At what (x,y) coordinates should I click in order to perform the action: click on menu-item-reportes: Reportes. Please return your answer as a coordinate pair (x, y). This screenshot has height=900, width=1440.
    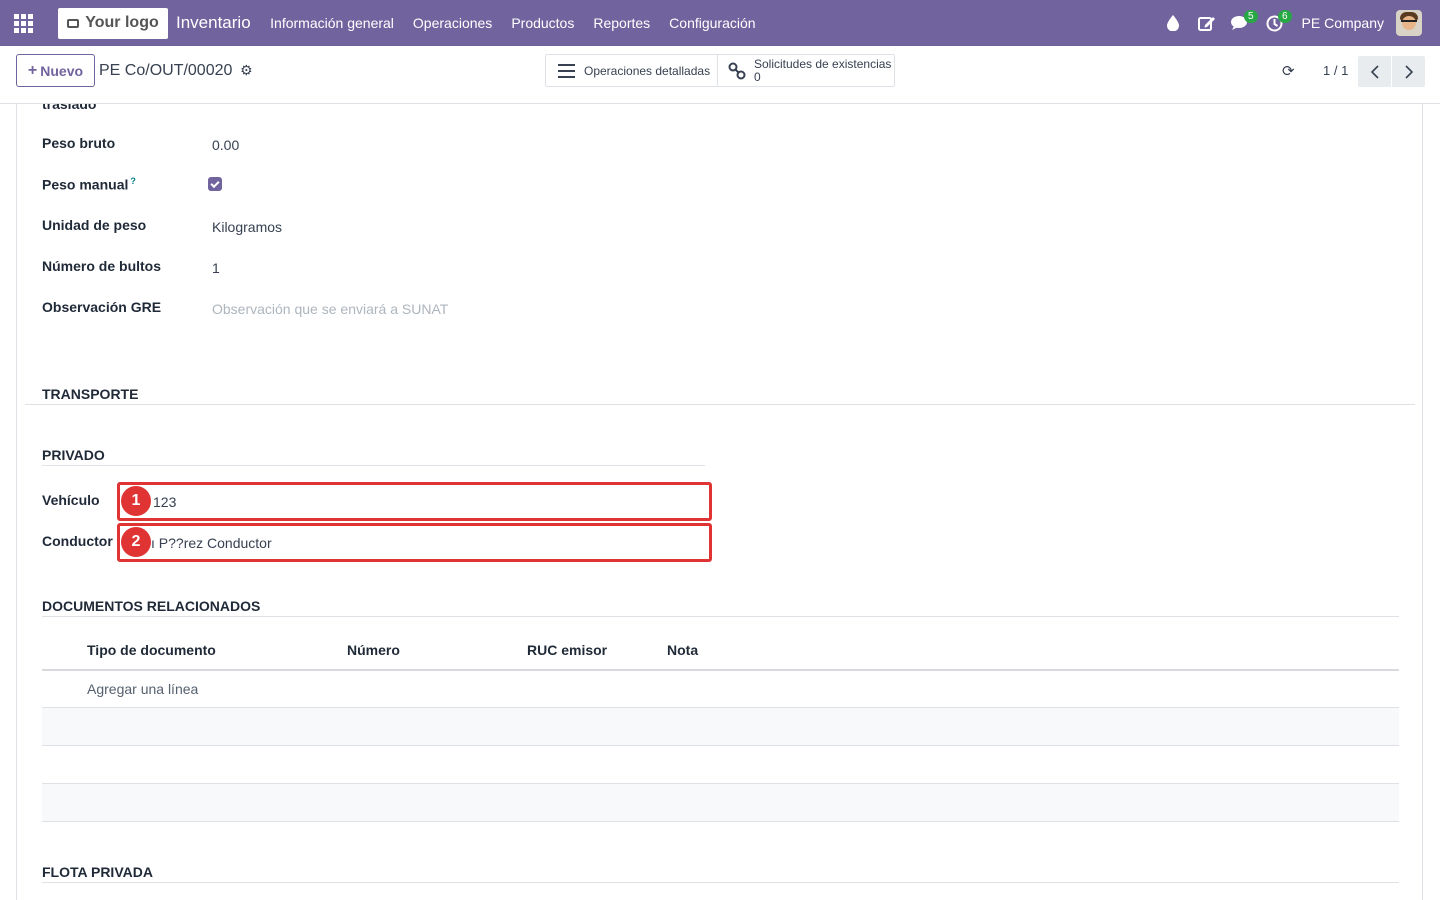
    Looking at the image, I should click on (622, 23).